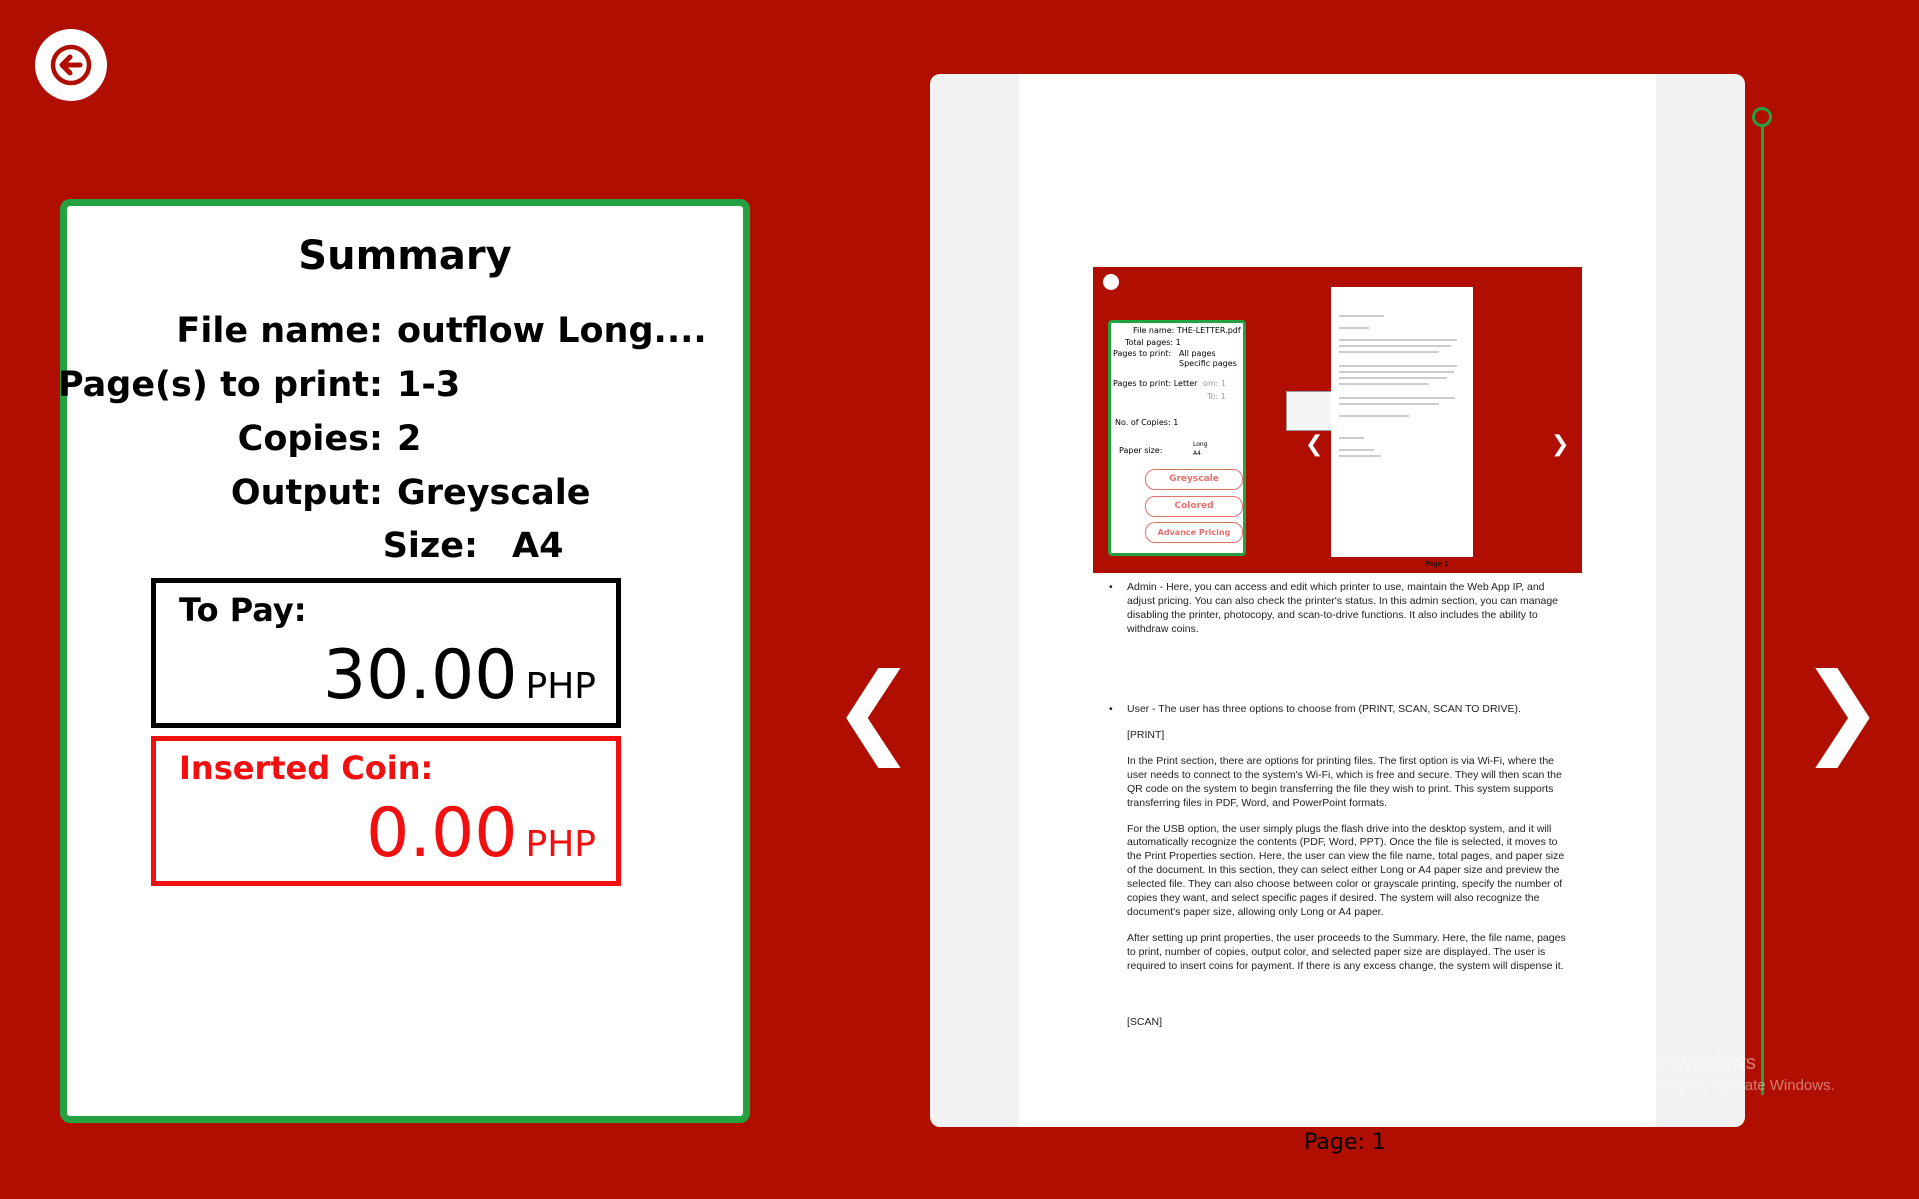 The image size is (1919, 1199). Describe the element at coordinates (1677, 1063) in the screenshot. I see `watermark-line-1: Activate Windows` at that location.